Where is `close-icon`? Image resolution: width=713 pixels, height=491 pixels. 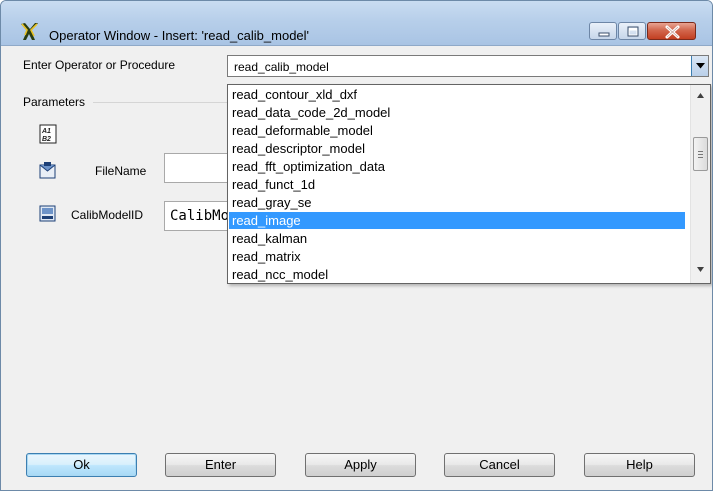
close-icon is located at coordinates (672, 32).